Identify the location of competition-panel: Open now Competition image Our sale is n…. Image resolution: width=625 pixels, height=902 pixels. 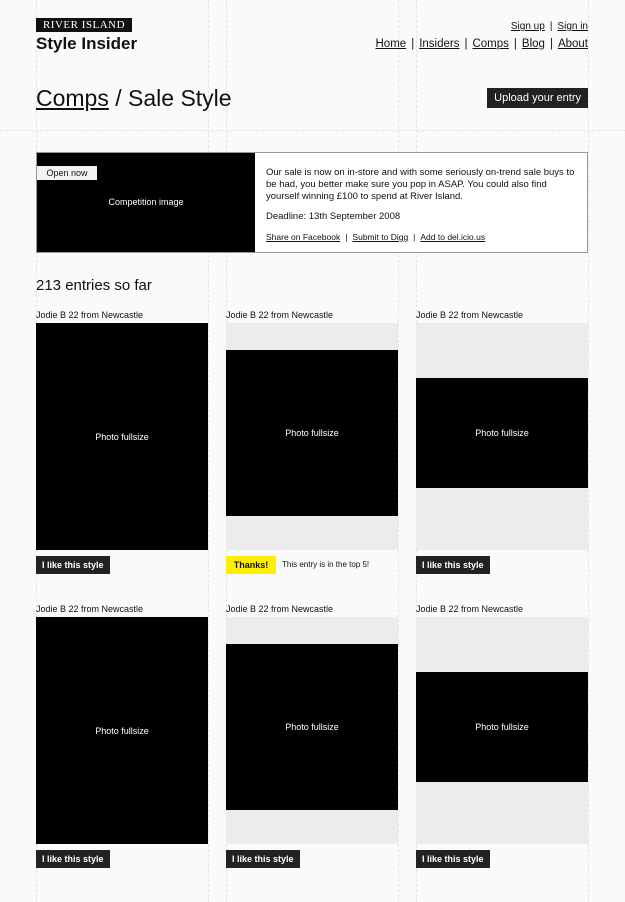
(312, 202).